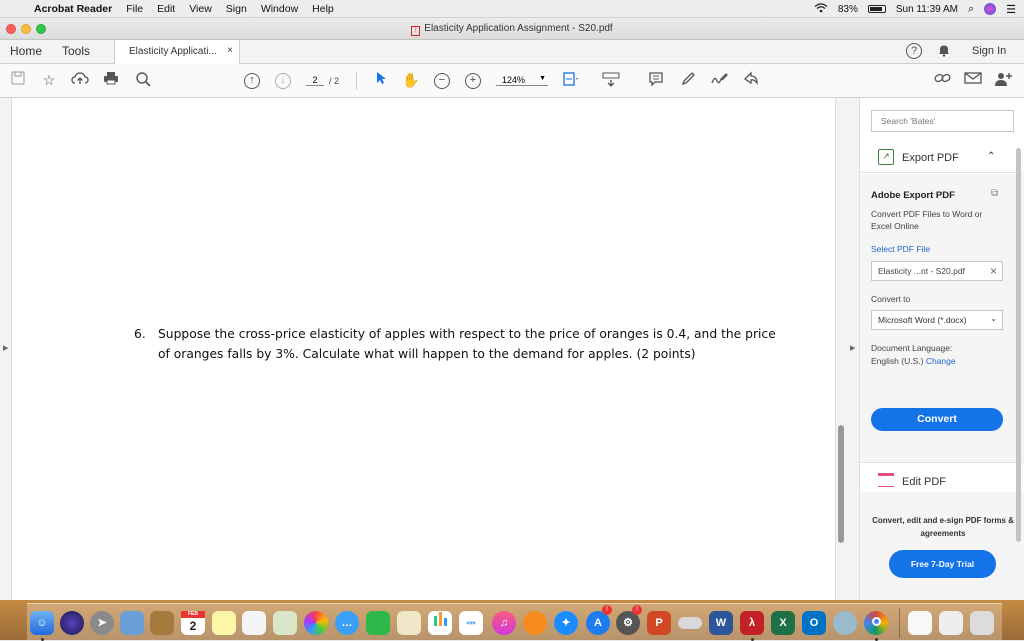  Describe the element at coordinates (845, 623) in the screenshot. I see `network-utility-icon` at that location.